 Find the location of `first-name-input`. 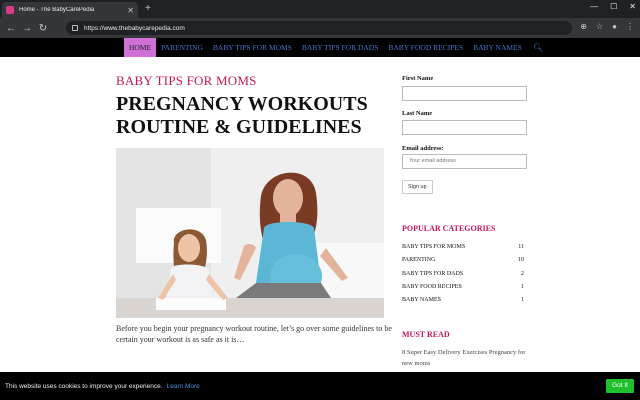

first-name-input is located at coordinates (464, 93).